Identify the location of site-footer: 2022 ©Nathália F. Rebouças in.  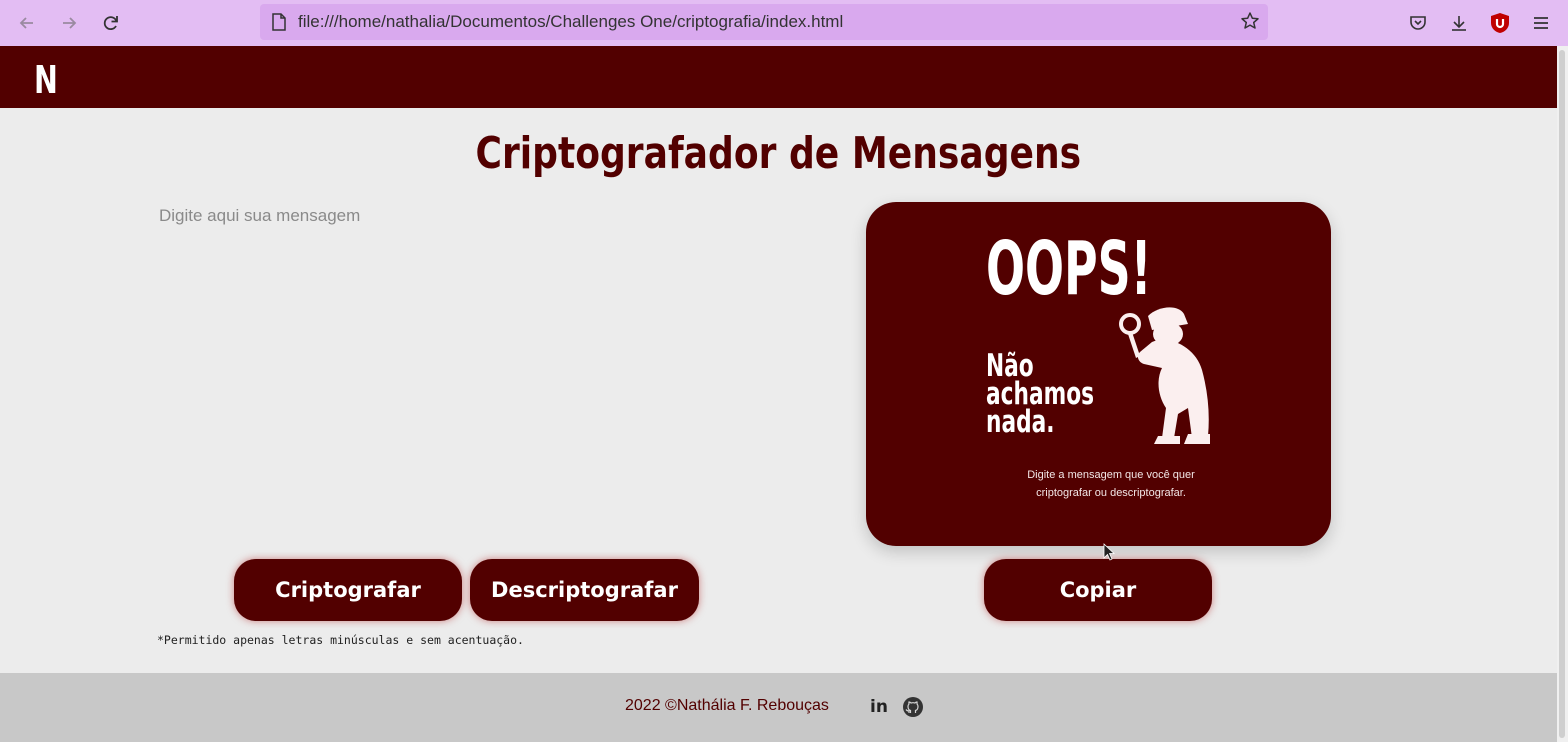
(778, 707).